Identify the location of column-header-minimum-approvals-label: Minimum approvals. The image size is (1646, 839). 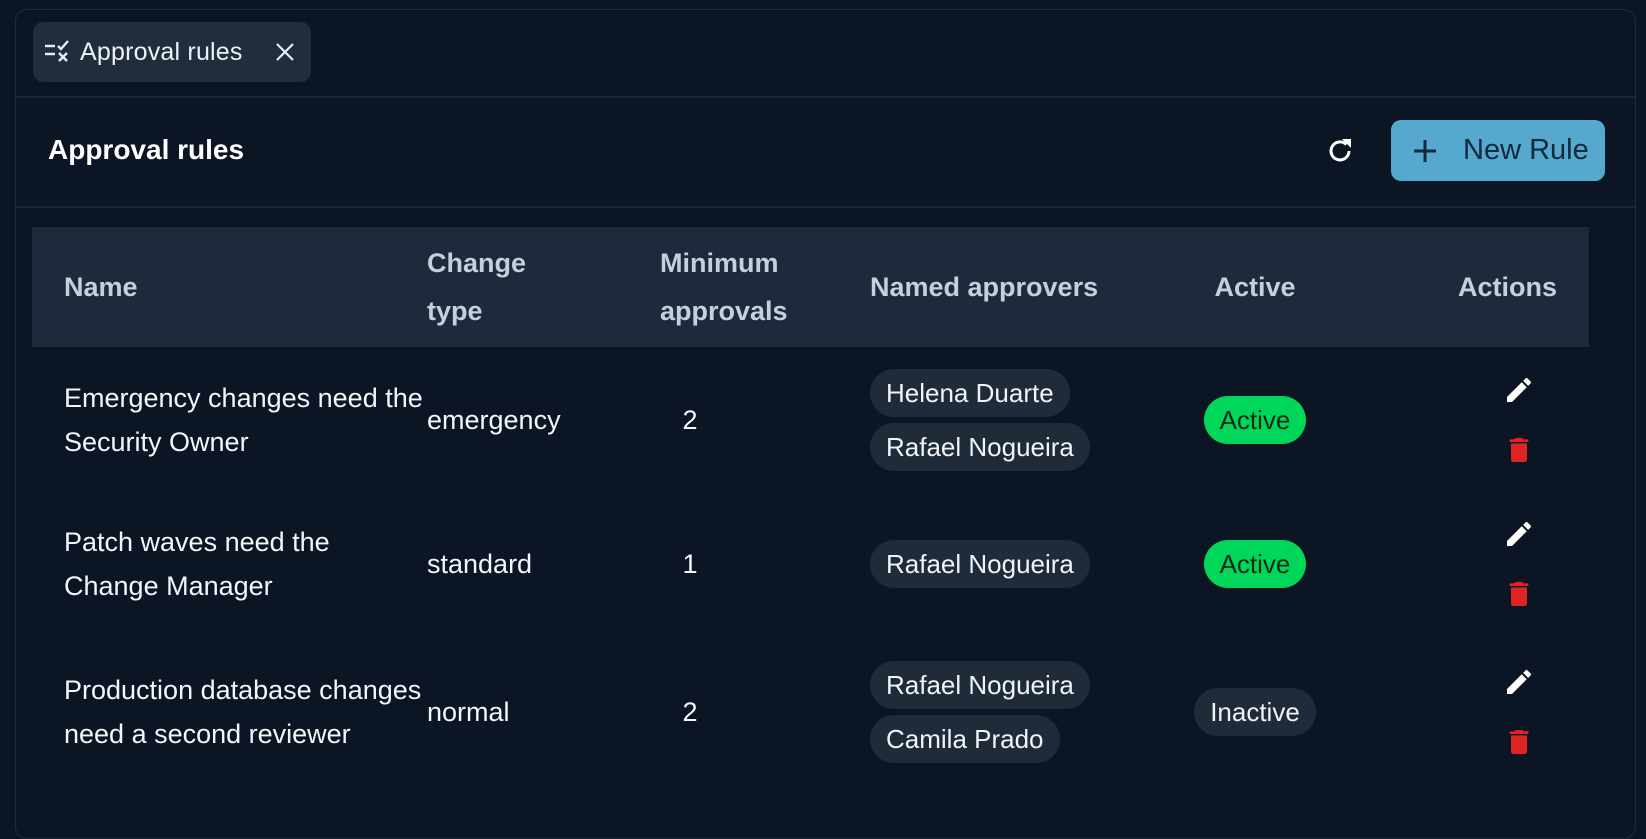
(724, 287).